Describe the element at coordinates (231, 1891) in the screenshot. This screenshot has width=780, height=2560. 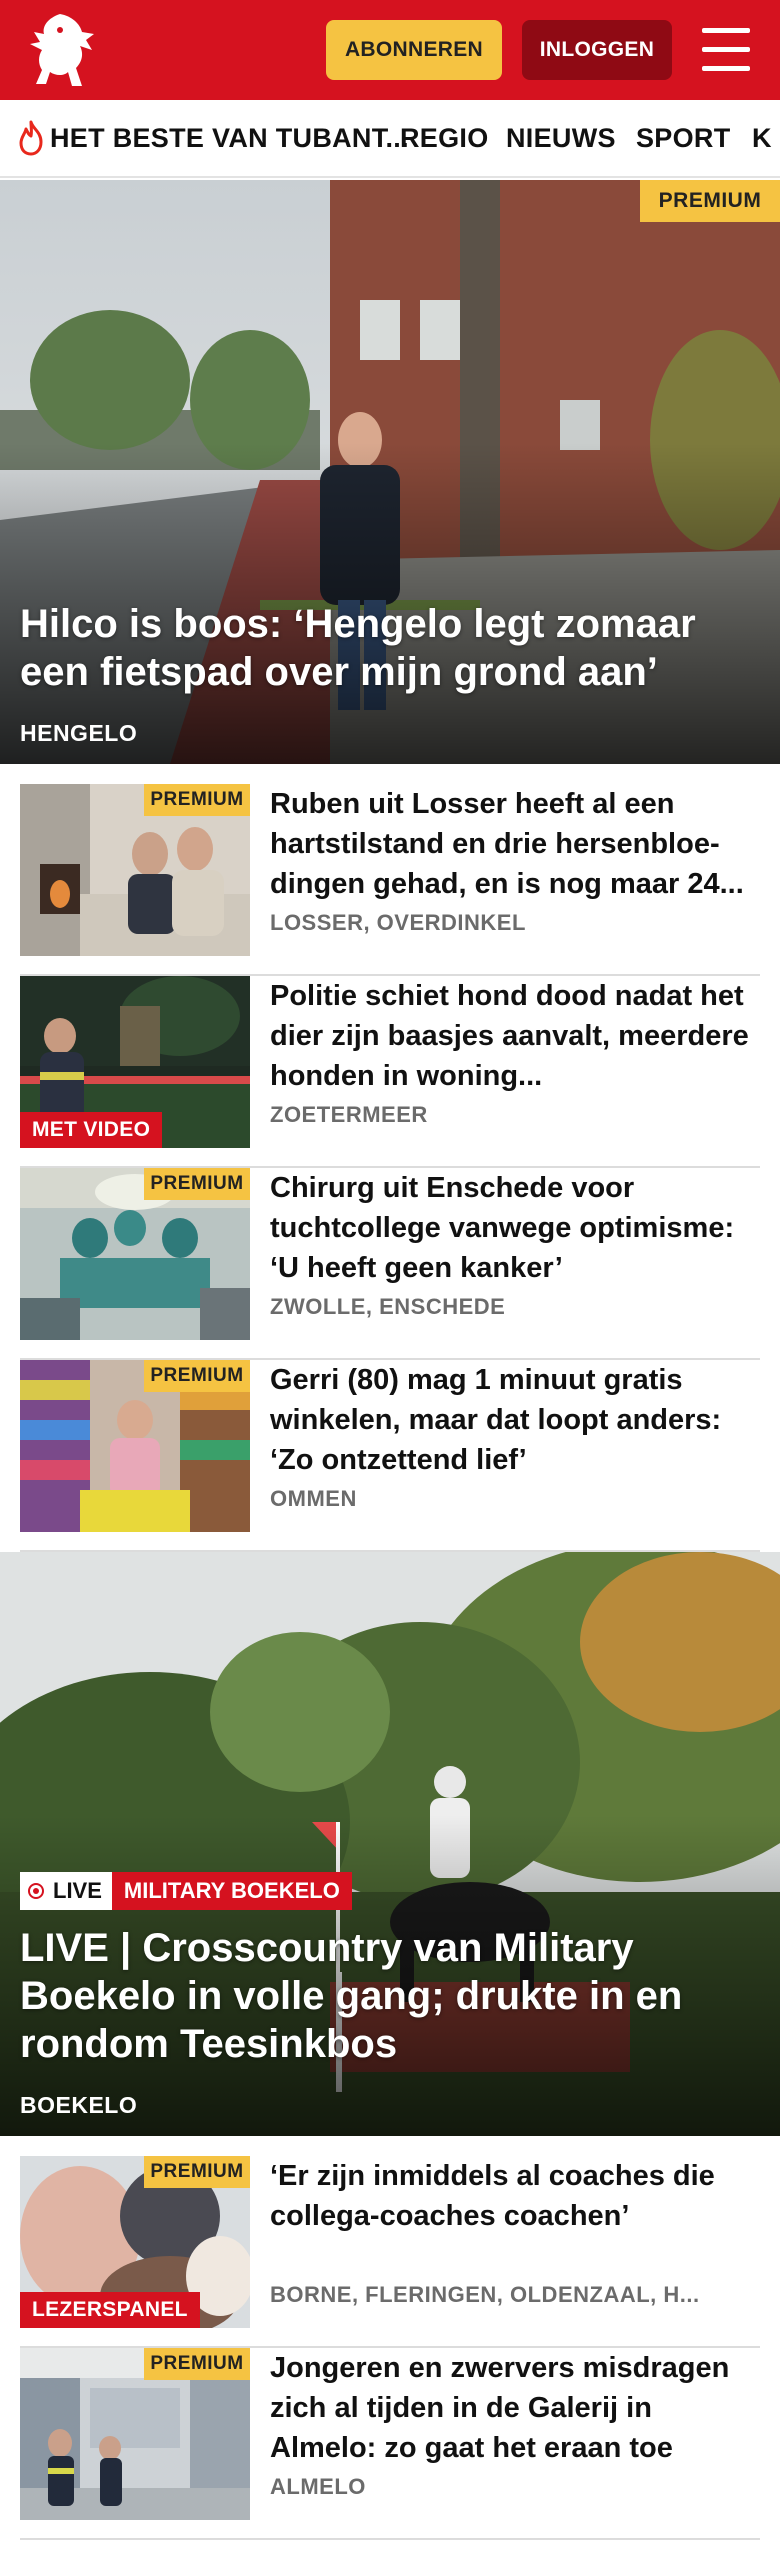
I see `live-topic-tag: MILITARY BOEKELO` at that location.